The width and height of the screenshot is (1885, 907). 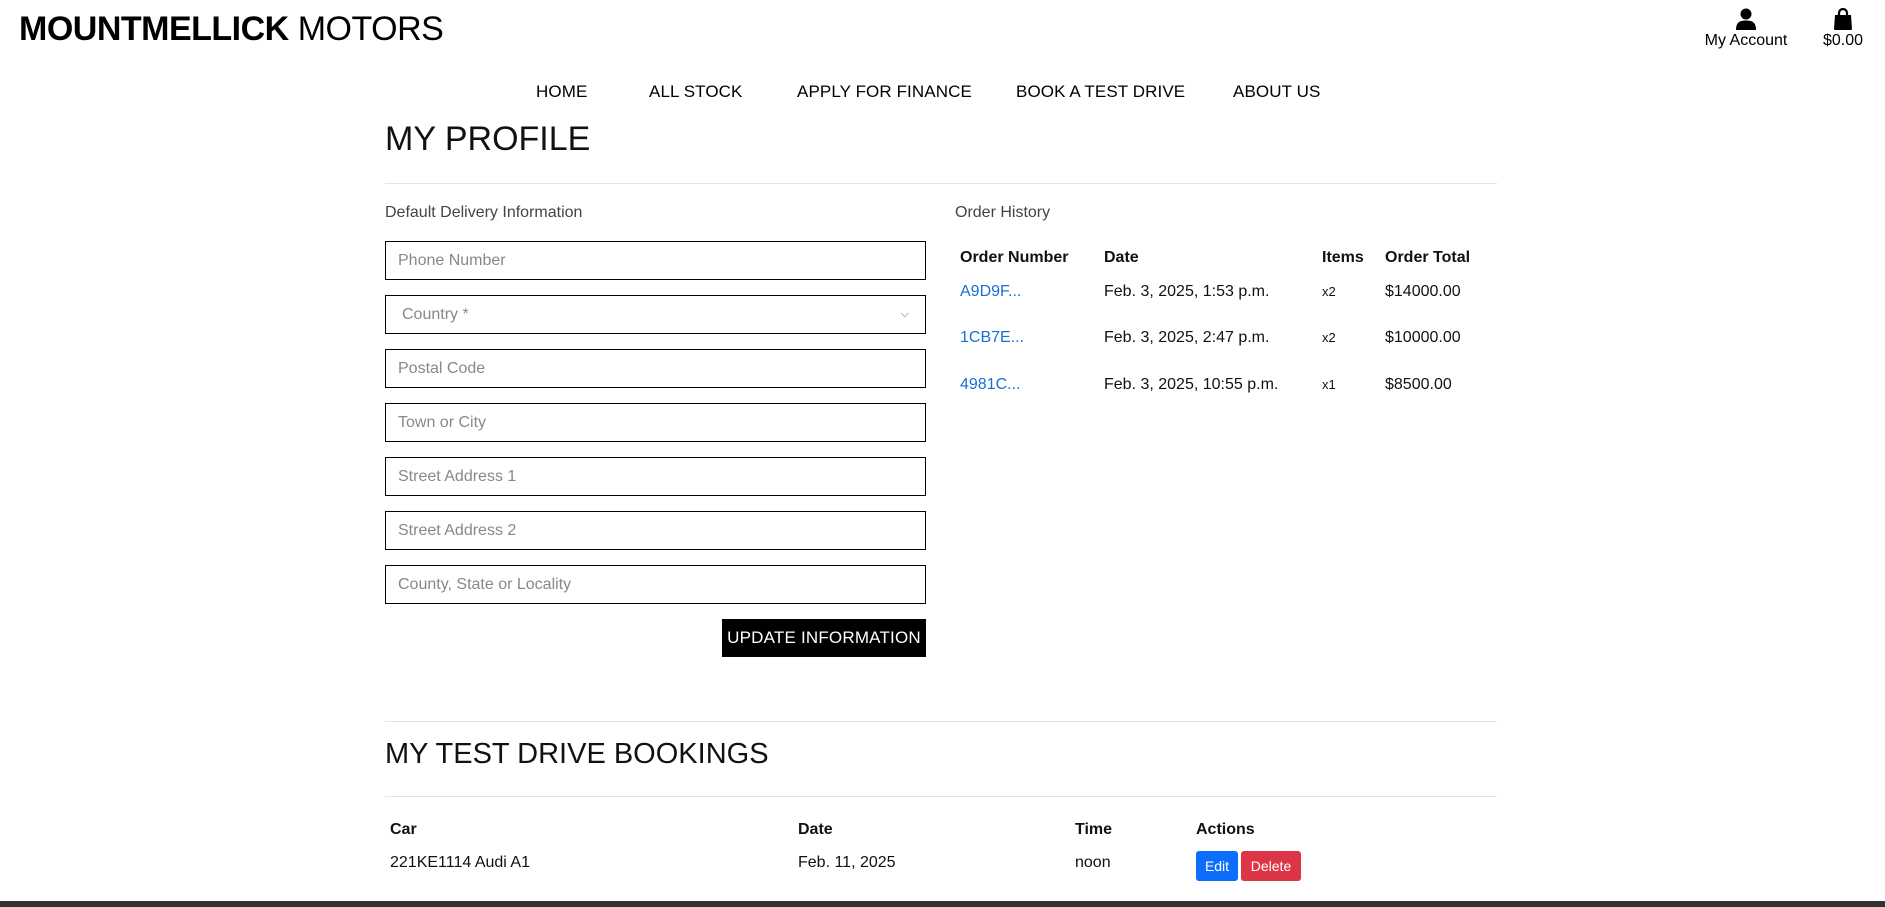 I want to click on order-date: Feb. 3, 2025, 1:53 p.m., so click(x=1187, y=291).